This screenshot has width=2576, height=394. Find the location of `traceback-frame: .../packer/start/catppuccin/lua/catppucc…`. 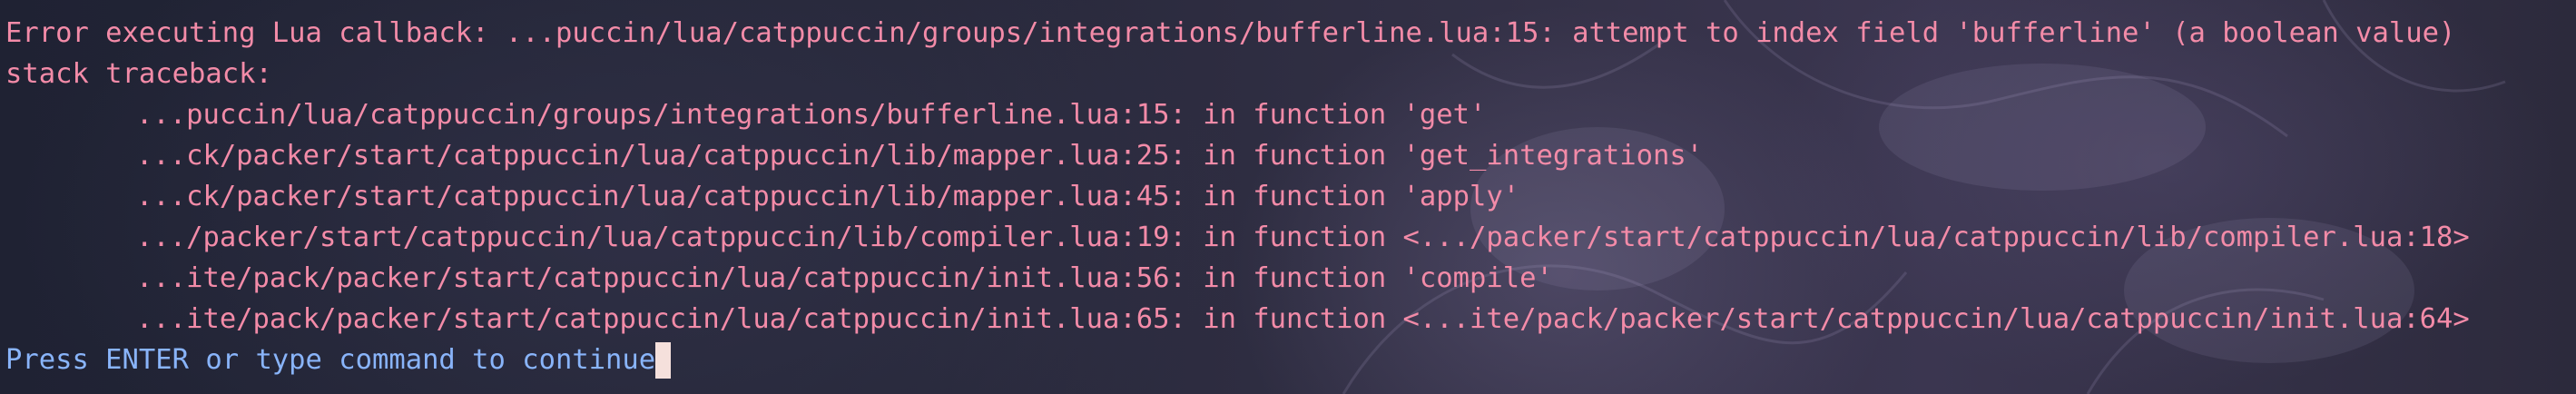

traceback-frame: .../packer/start/catppuccin/lua/catppucc… is located at coordinates (1303, 237).